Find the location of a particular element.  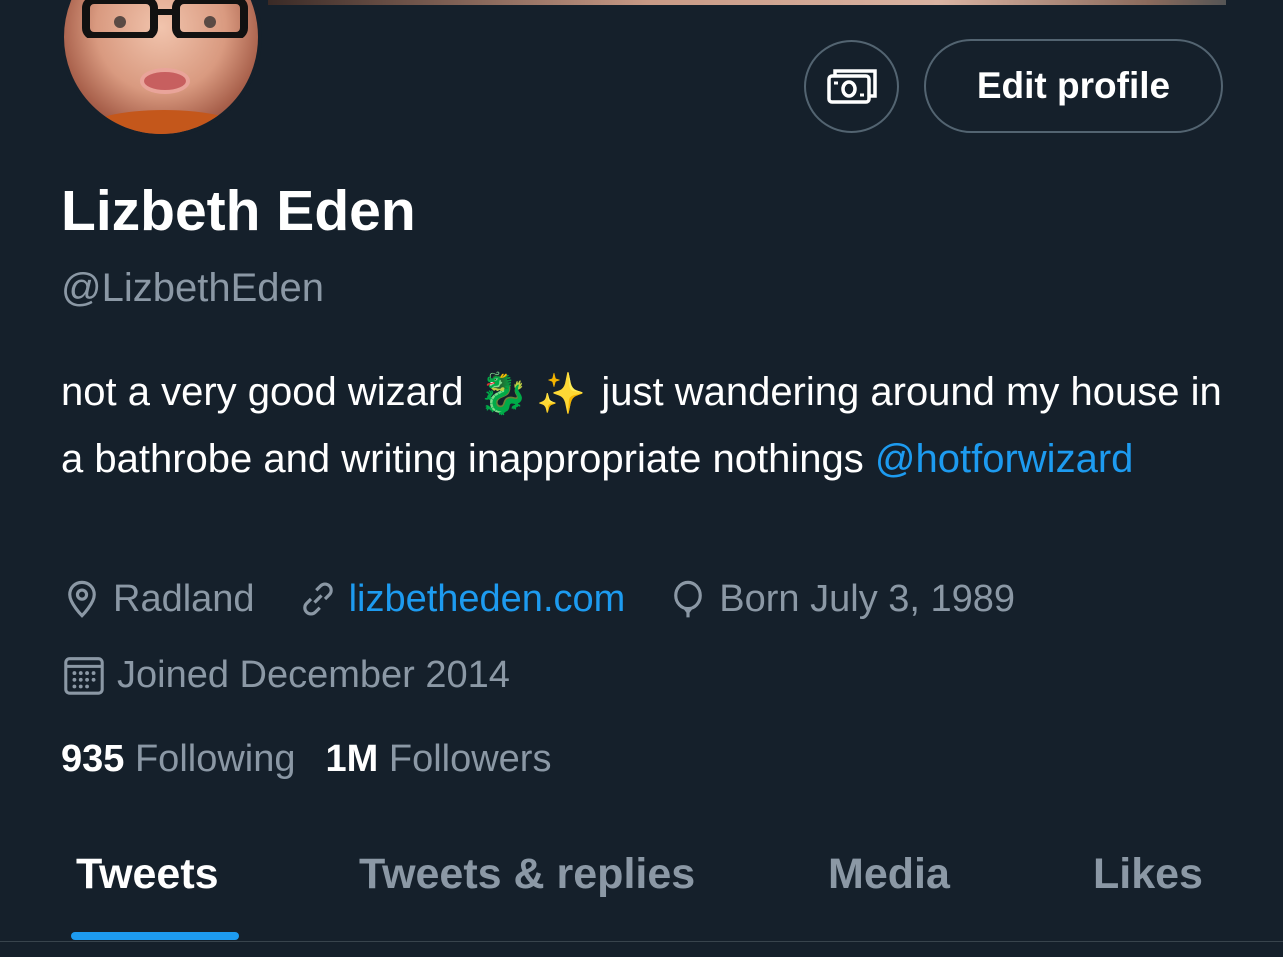

birthday-item: Born July 3, 1989 is located at coordinates (841, 599).